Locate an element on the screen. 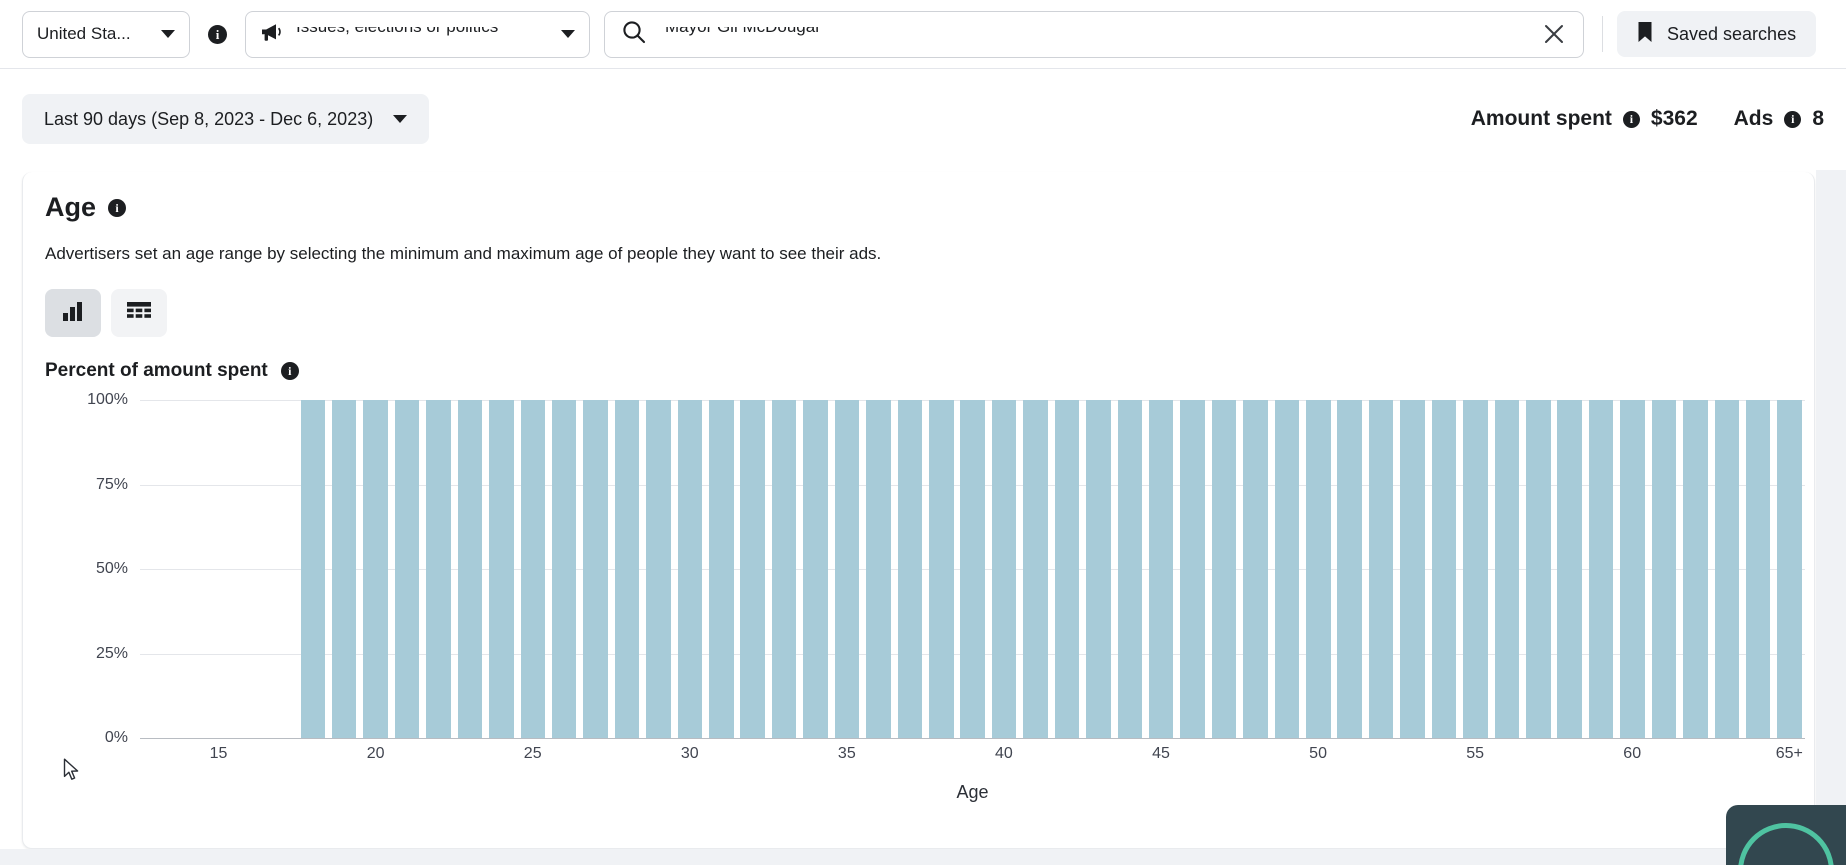  search-input-value: Mayor Gil McDougal is located at coordinates (742, 32).